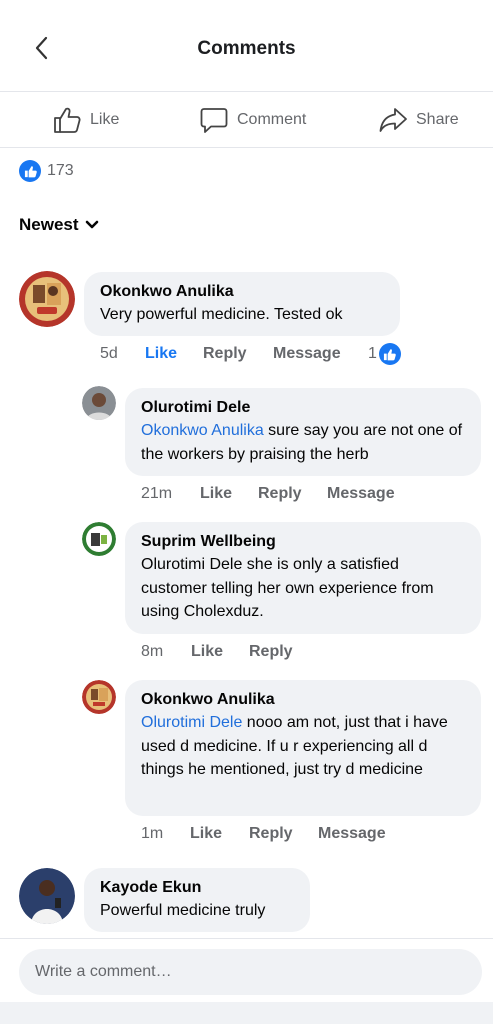 The width and height of the screenshot is (493, 1024). I want to click on page-title: Comments, so click(246, 48).